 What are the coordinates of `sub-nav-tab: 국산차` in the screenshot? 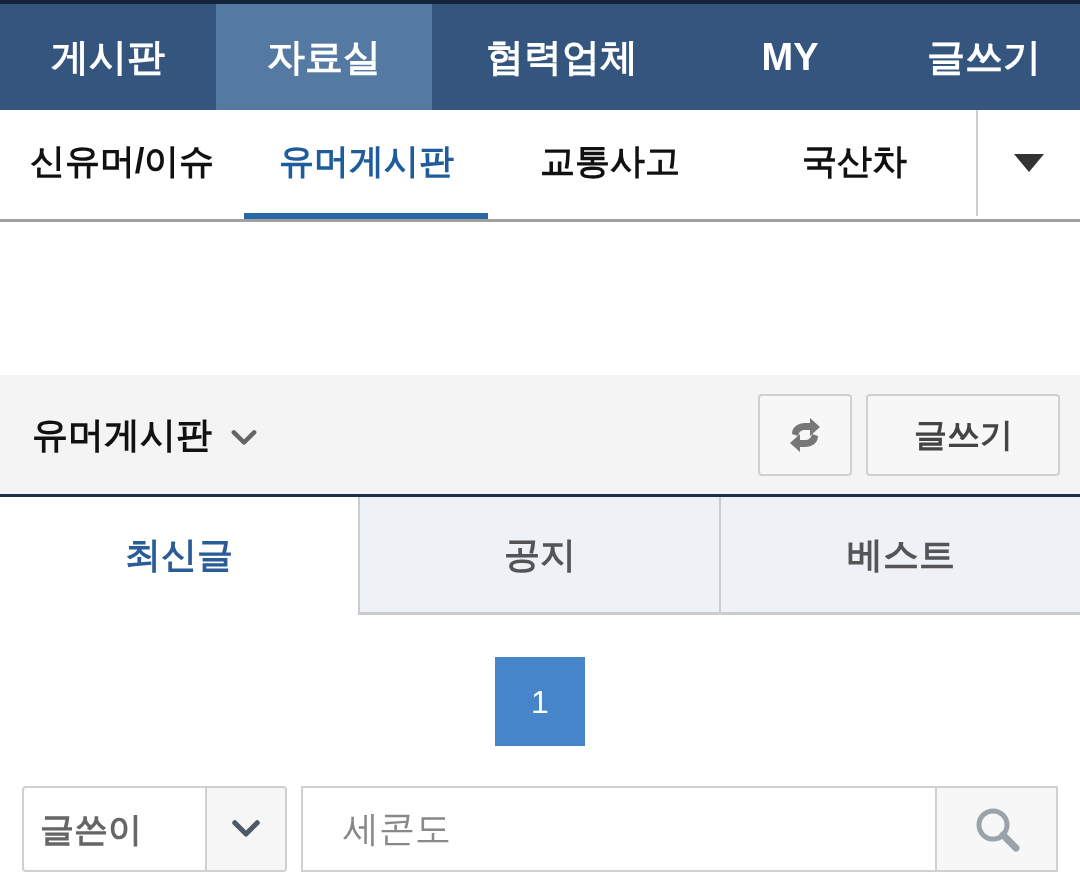 It's located at (854, 164).